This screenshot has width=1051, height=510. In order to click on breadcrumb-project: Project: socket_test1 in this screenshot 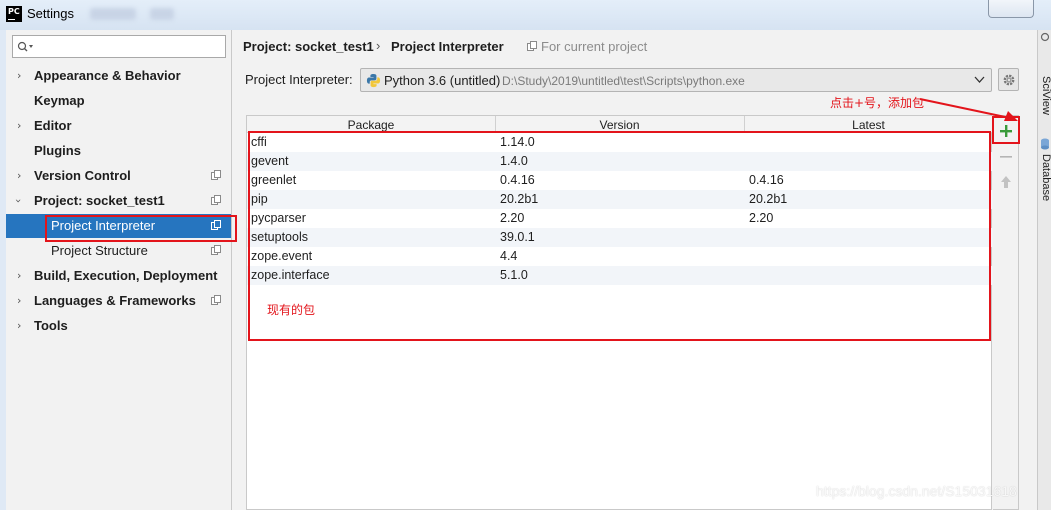, I will do `click(308, 46)`.